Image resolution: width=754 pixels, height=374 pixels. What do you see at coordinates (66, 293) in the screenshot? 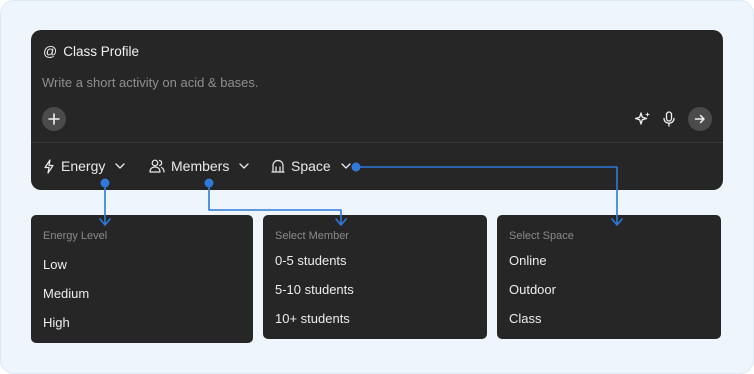
I see `energy-option-medium: Medium` at bounding box center [66, 293].